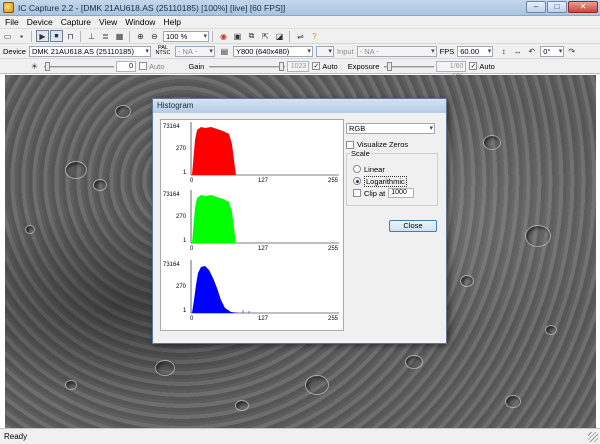 Image resolution: width=600 pixels, height=444 pixels. Describe the element at coordinates (108, 22) in the screenshot. I see `menu-view: View` at that location.